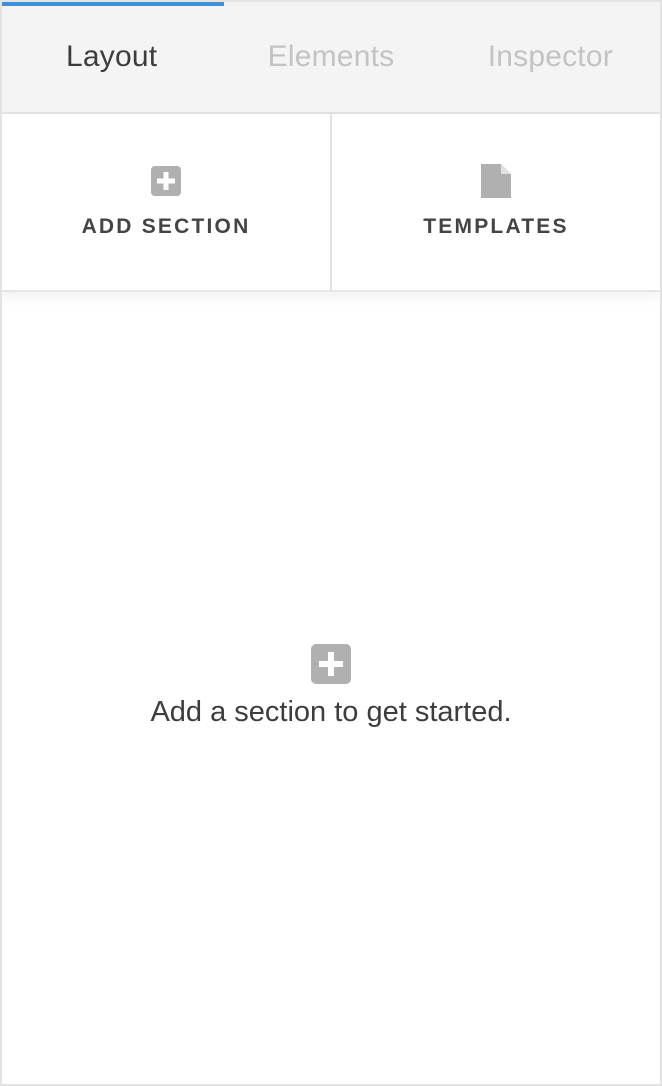  I want to click on file-icon, so click(496, 181).